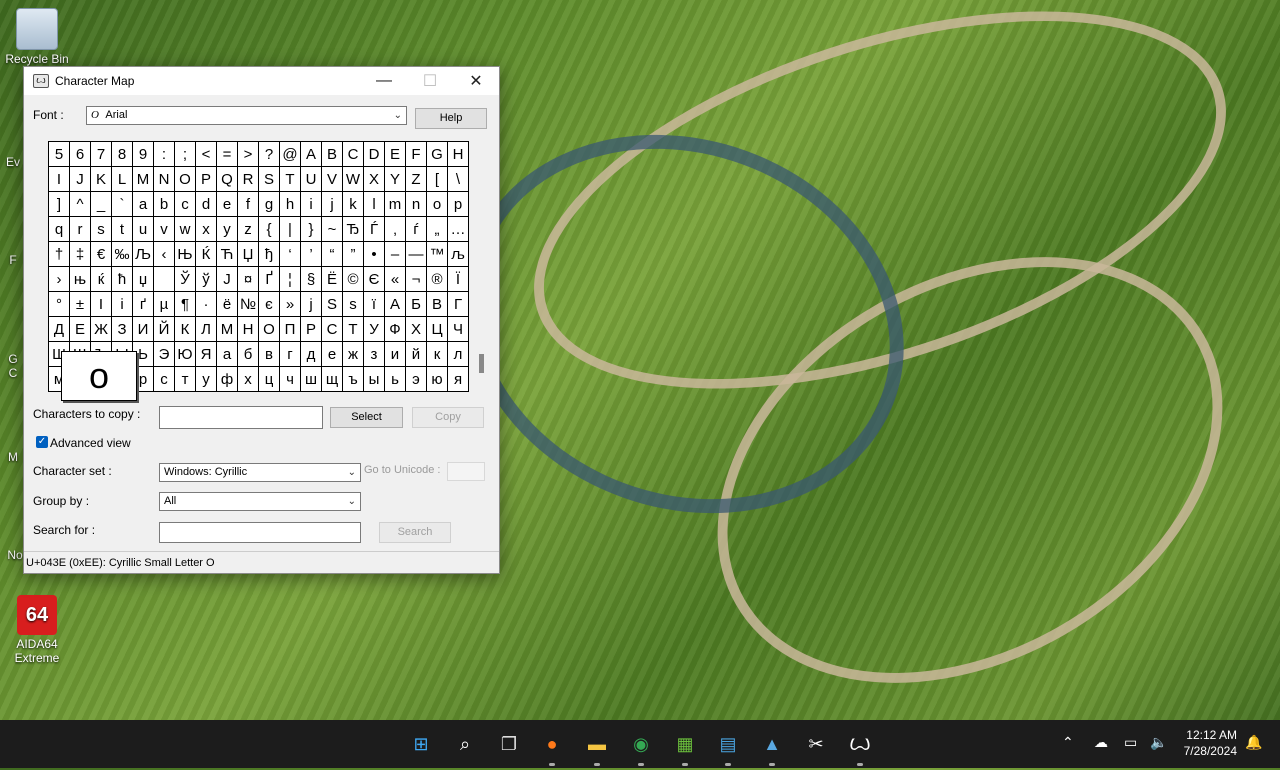 This screenshot has height=770, width=1280. What do you see at coordinates (101, 254) in the screenshot?
I see `char-cell: €` at bounding box center [101, 254].